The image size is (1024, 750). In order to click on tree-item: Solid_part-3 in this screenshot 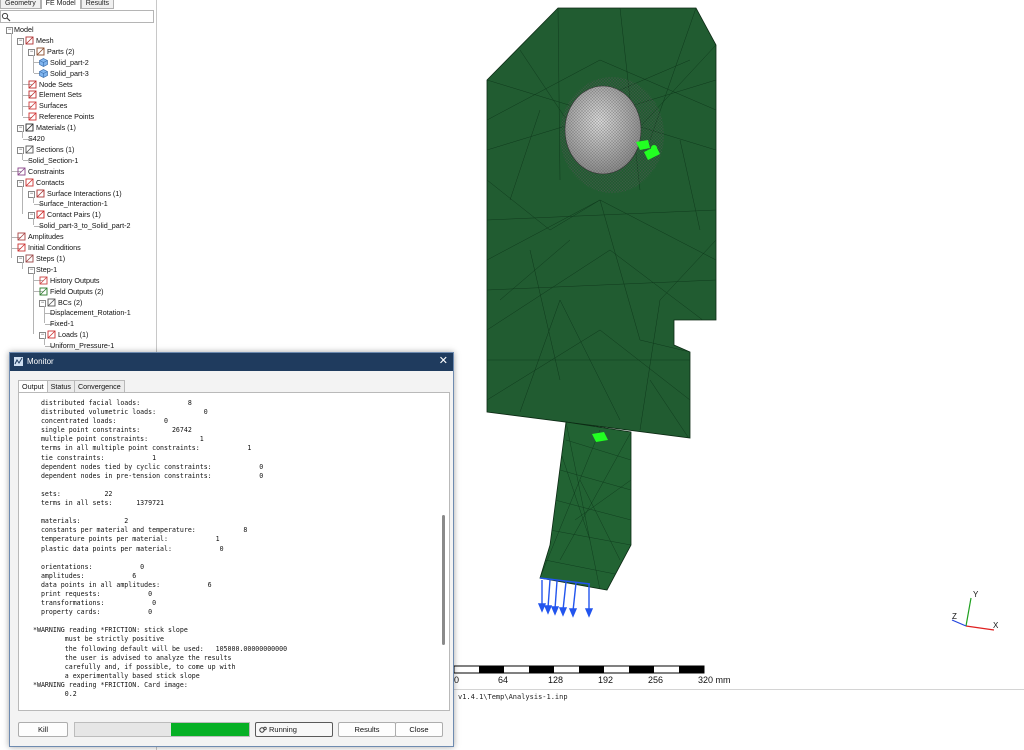, I will do `click(64, 73)`.